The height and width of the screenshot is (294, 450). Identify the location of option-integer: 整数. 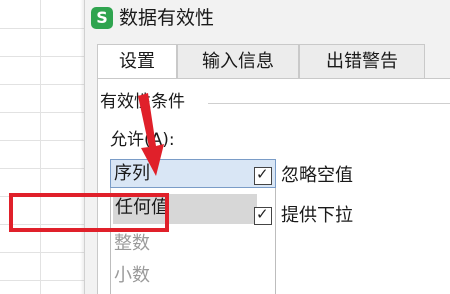
(132, 244).